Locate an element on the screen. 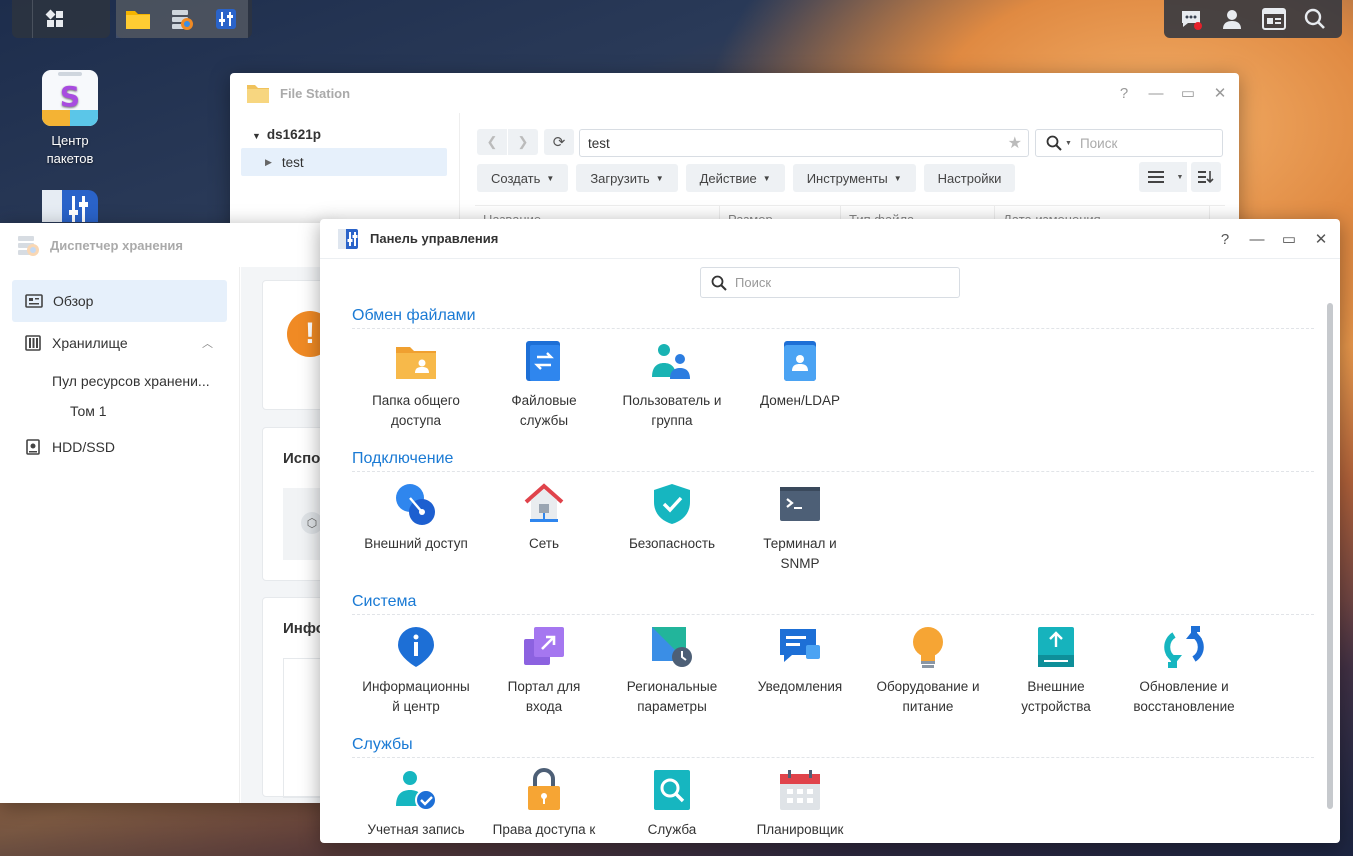 This screenshot has width=1353, height=856. regional-options-item: Региональные параметры is located at coordinates (672, 671).